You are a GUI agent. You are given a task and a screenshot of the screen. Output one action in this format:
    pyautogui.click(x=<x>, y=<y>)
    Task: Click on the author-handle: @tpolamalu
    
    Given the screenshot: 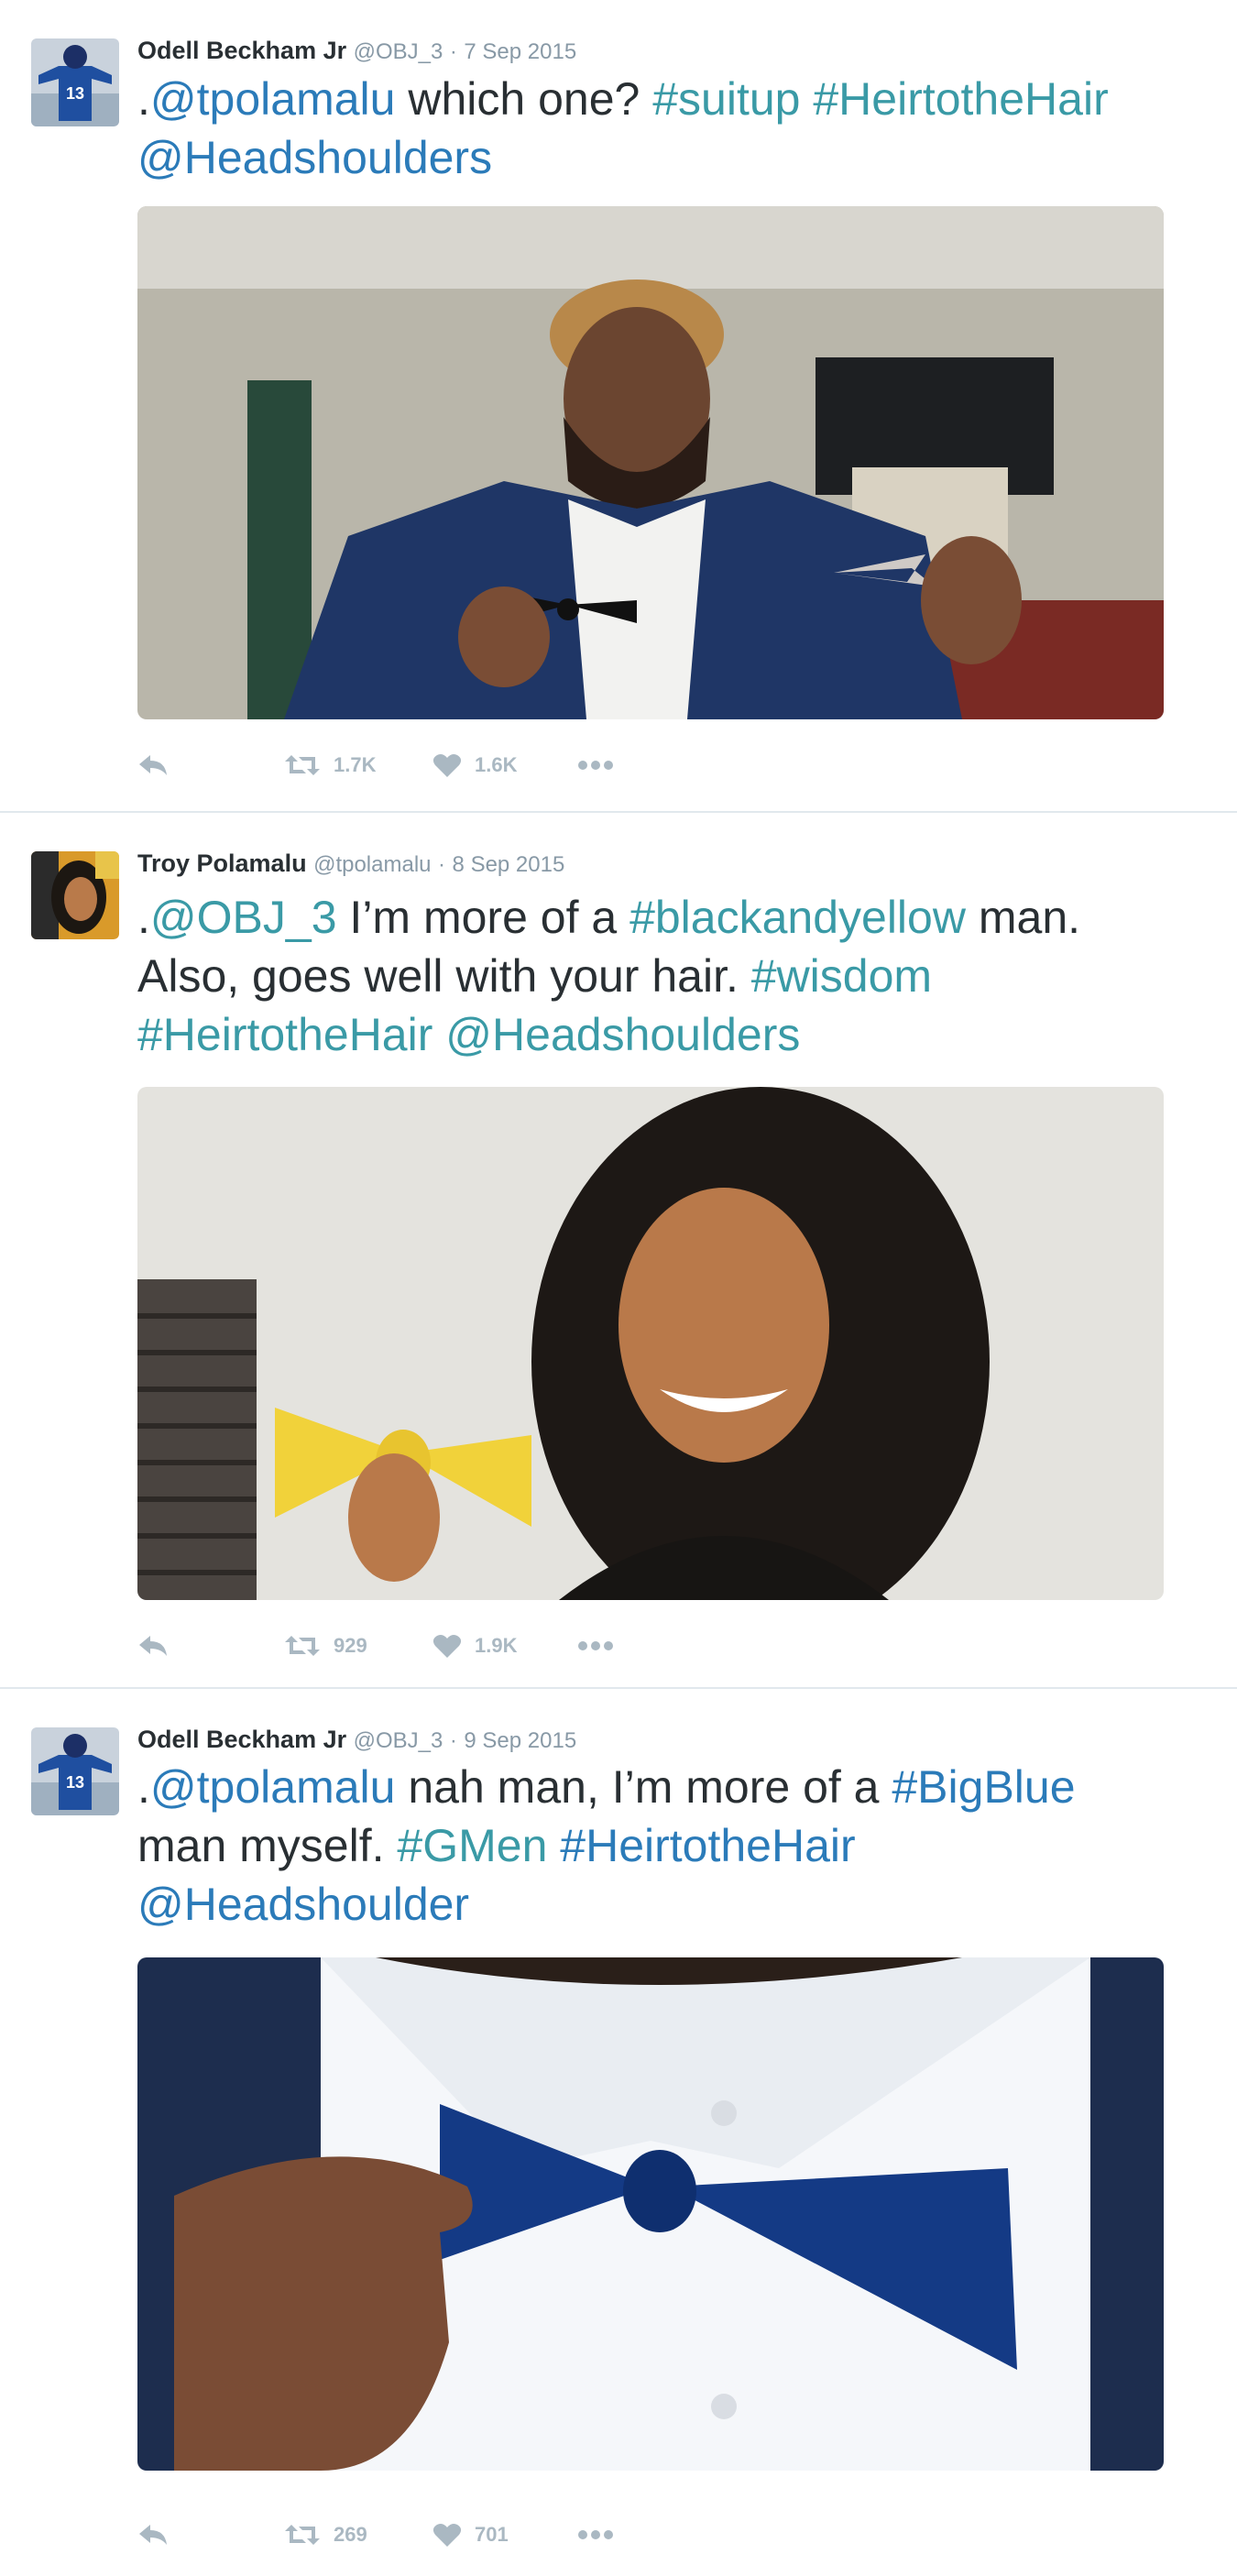 What is the action you would take?
    pyautogui.click(x=372, y=864)
    